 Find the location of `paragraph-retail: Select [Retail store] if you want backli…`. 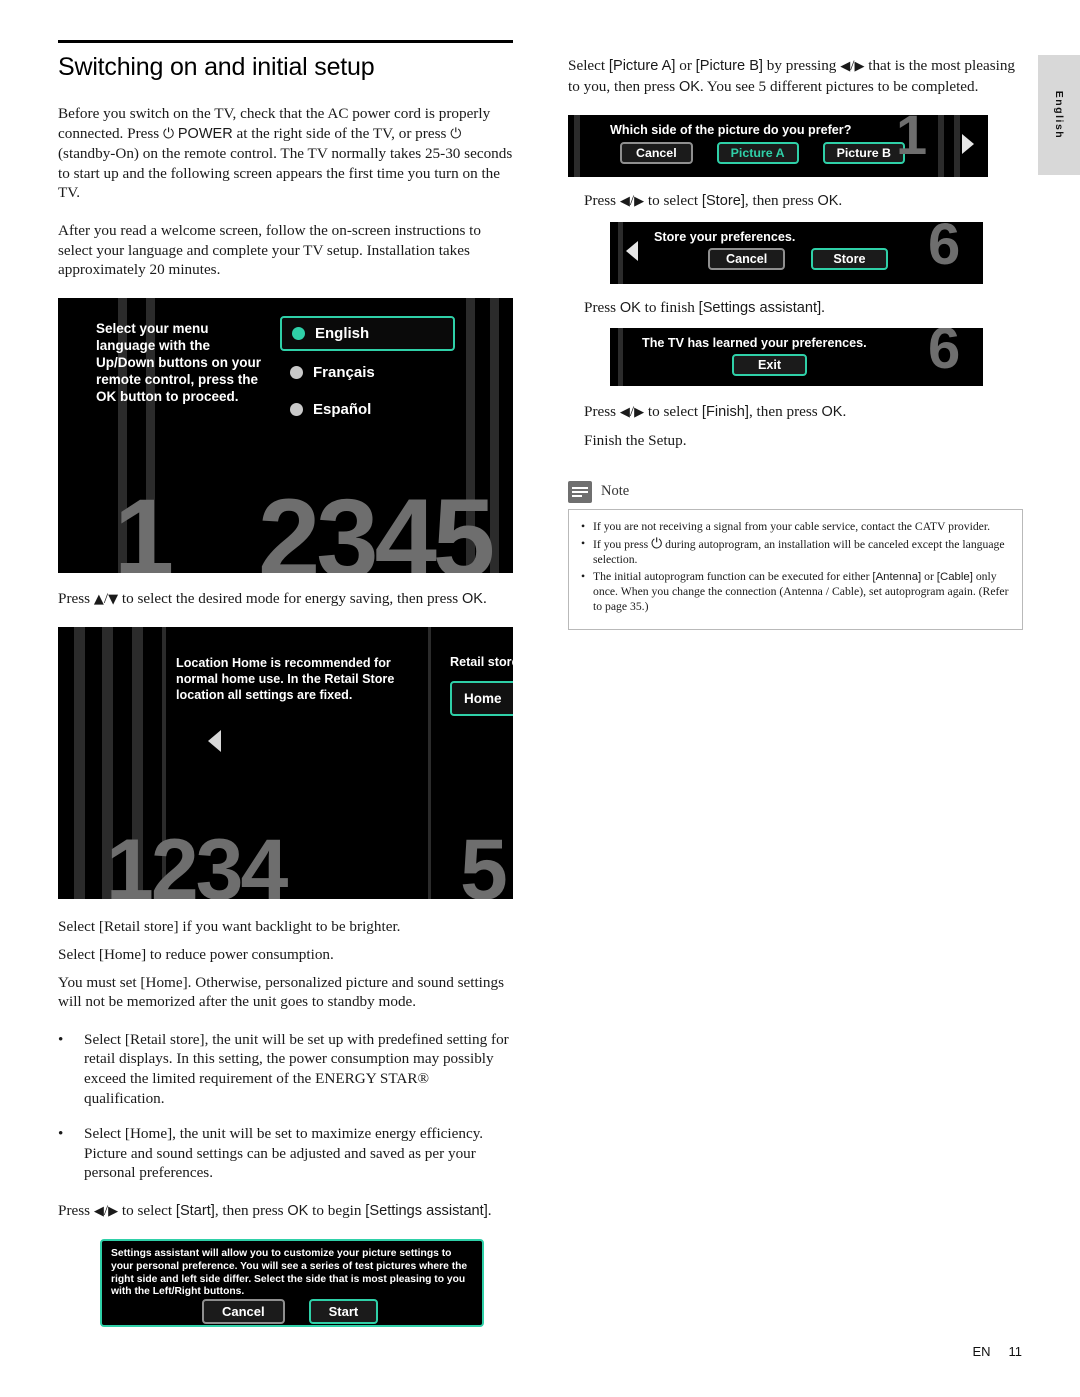

paragraph-retail: Select [Retail store] if you want backli… is located at coordinates (229, 927).